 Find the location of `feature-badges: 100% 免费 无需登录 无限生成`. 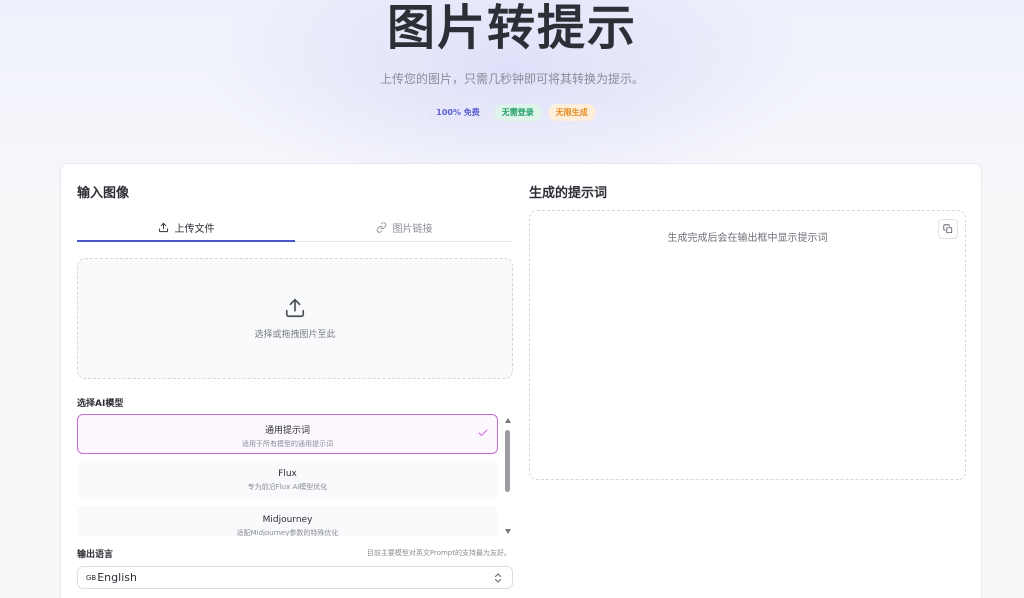

feature-badges: 100% 免费 无需登录 无限生成 is located at coordinates (512, 112).